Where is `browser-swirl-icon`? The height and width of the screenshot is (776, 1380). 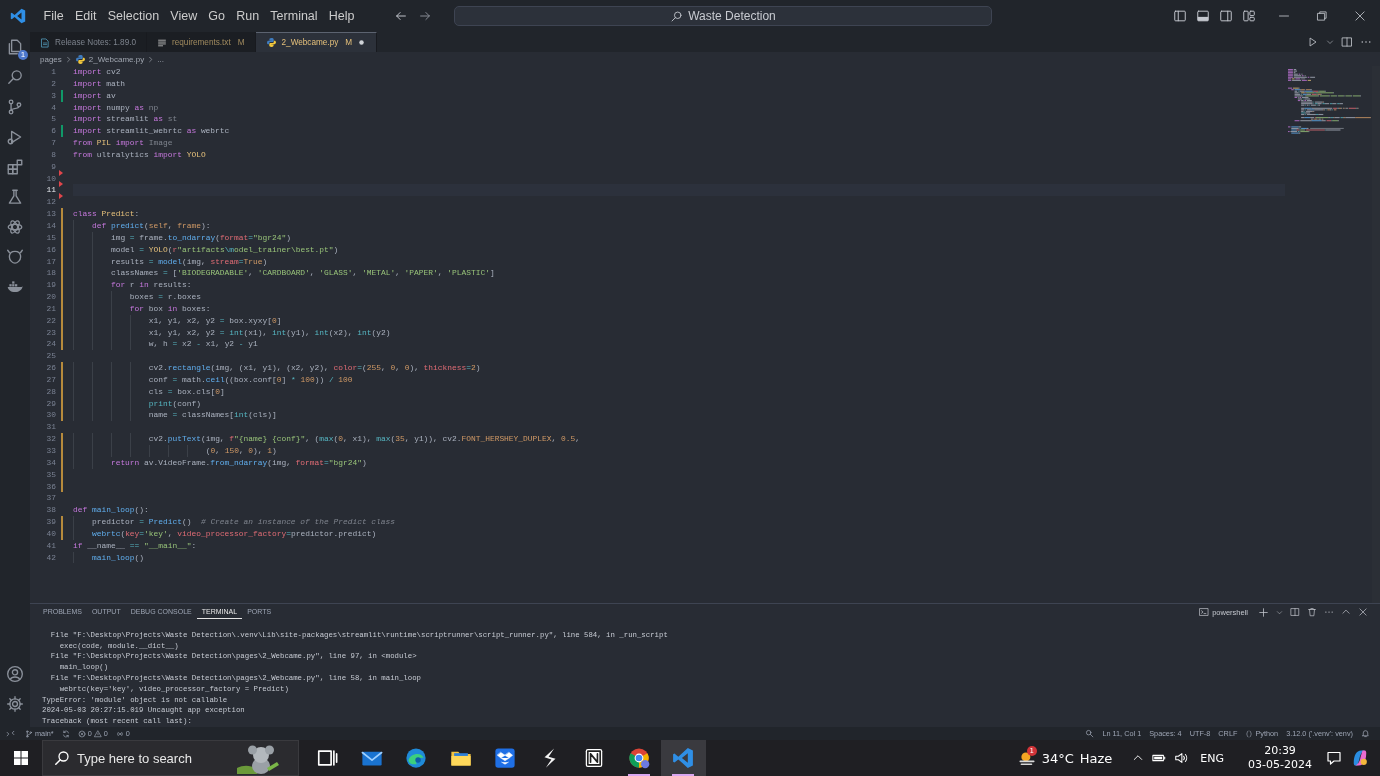 browser-swirl-icon is located at coordinates (416, 758).